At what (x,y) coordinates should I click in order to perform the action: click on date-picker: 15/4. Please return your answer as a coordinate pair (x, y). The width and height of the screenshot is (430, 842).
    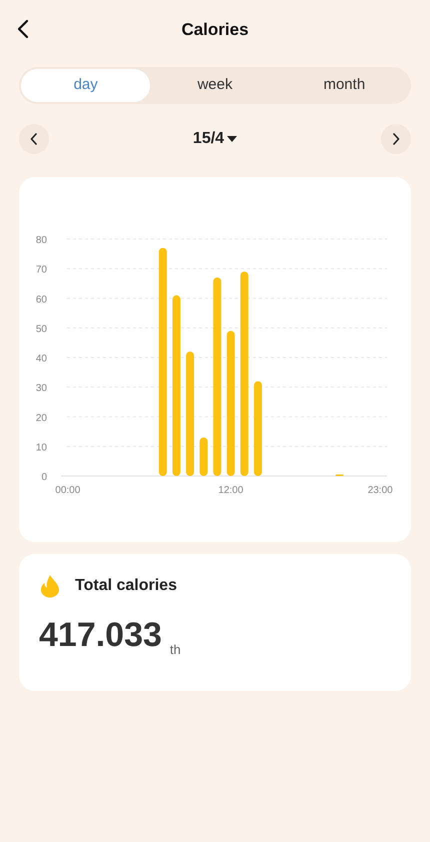
    Looking at the image, I should click on (215, 139).